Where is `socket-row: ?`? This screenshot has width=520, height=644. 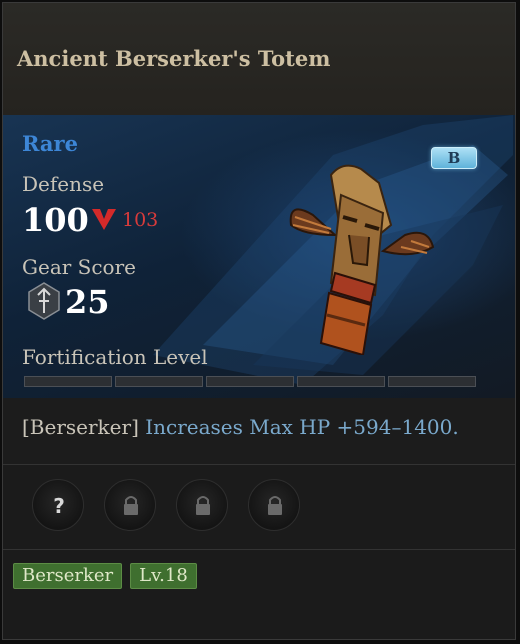
socket-row: ? is located at coordinates (259, 507).